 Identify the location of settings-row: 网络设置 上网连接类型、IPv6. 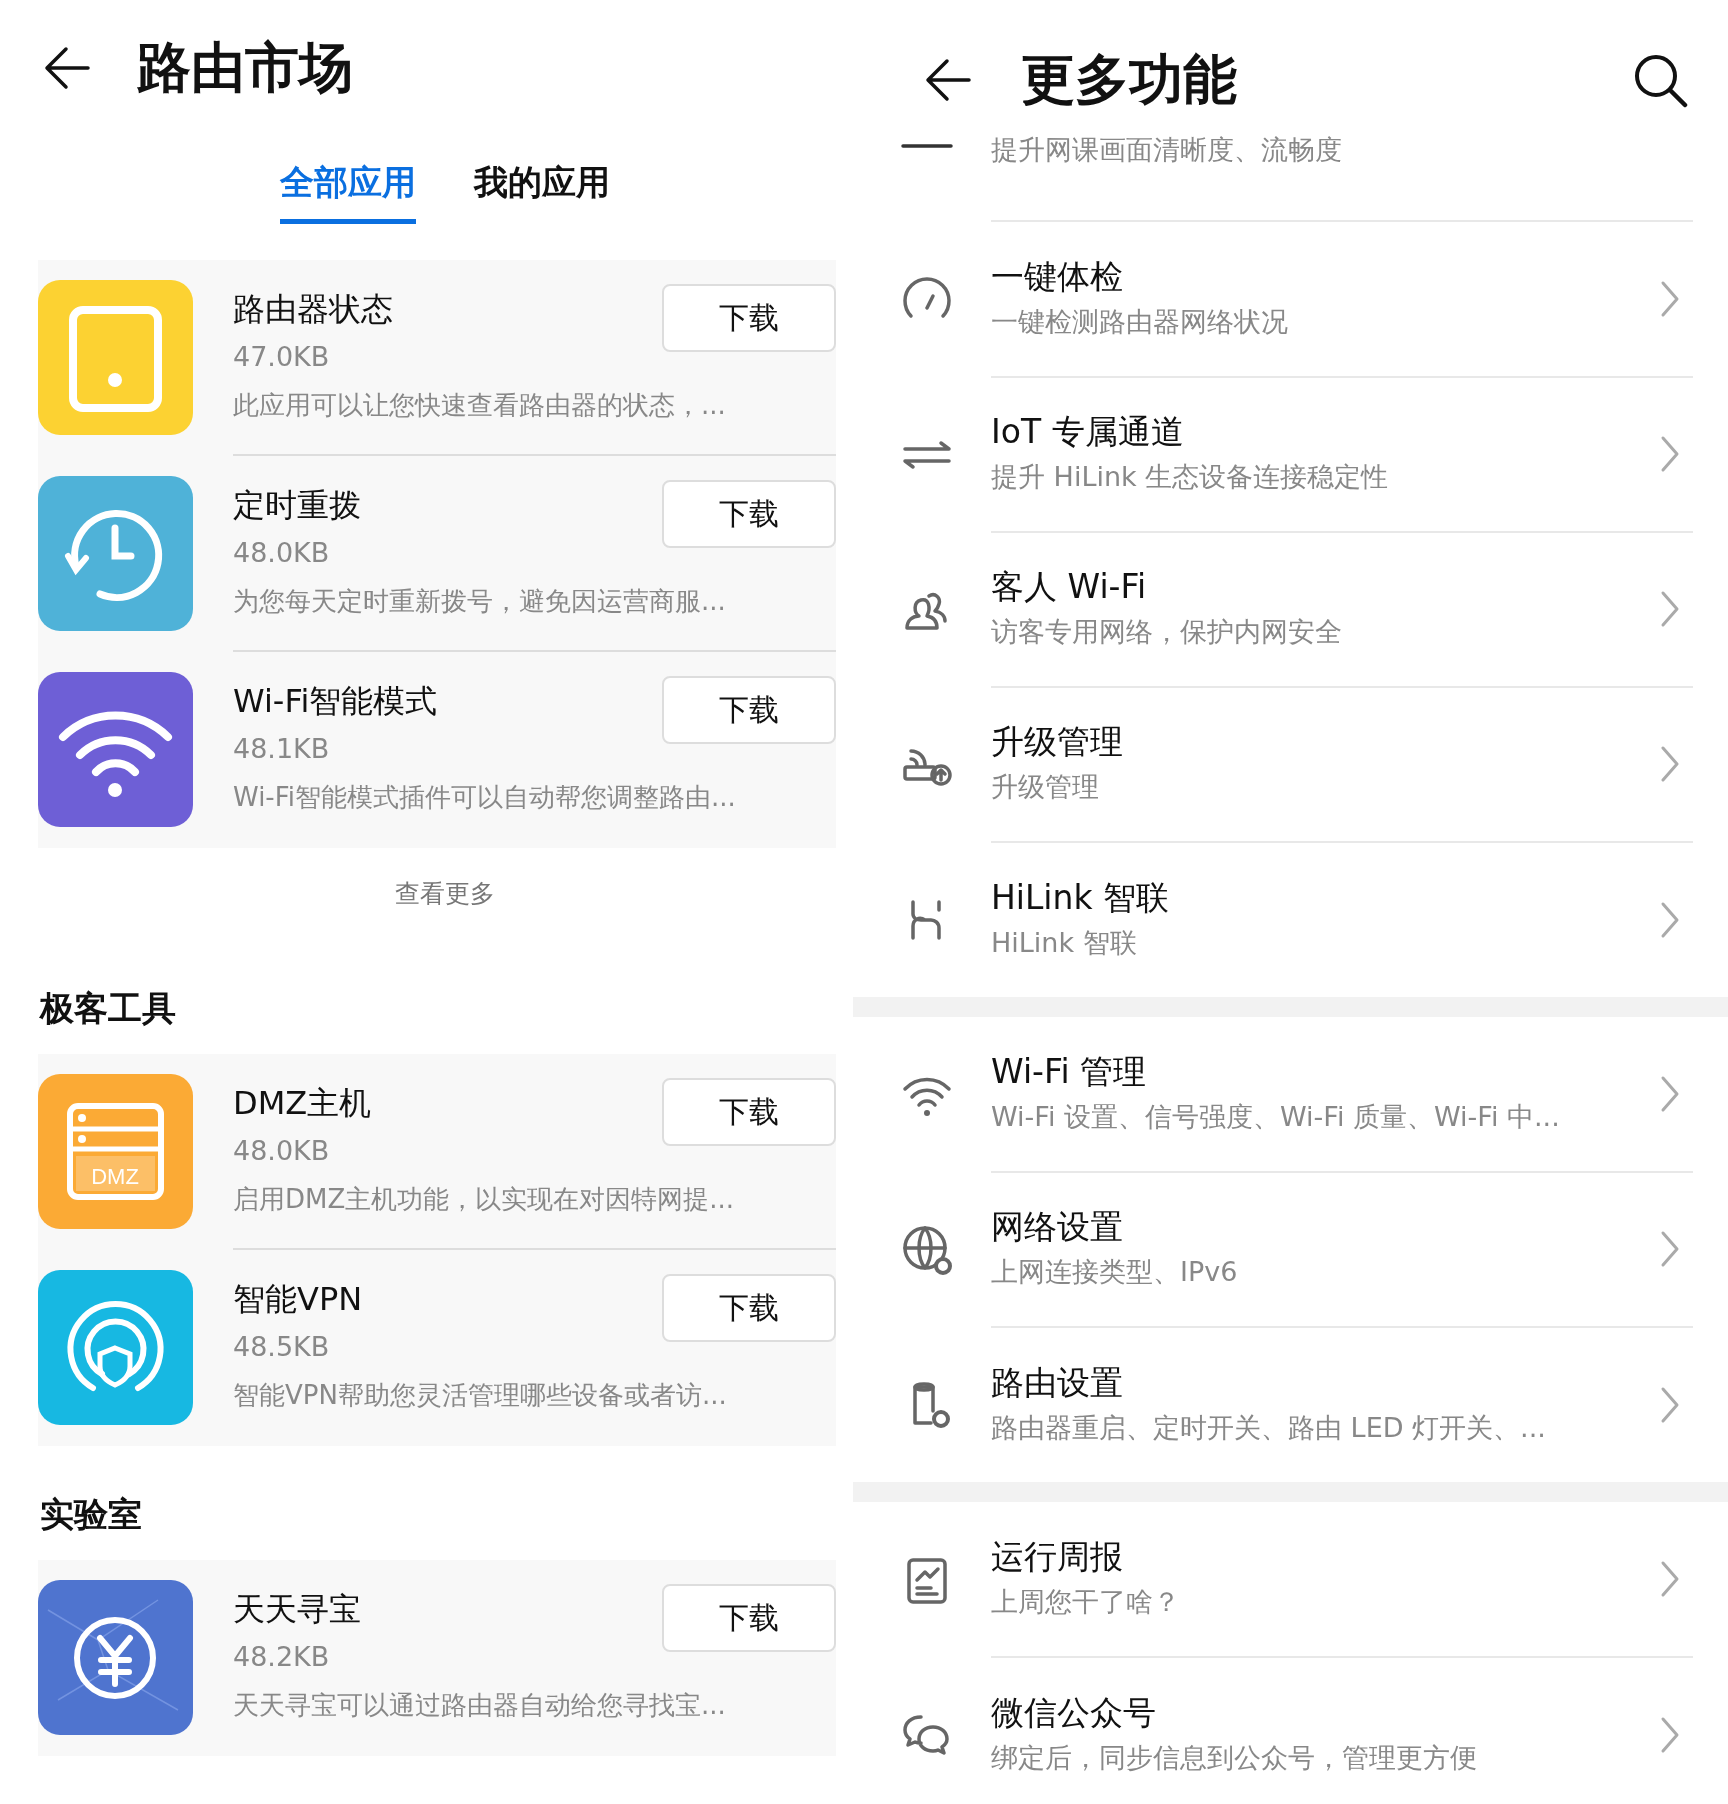
(1290, 1249).